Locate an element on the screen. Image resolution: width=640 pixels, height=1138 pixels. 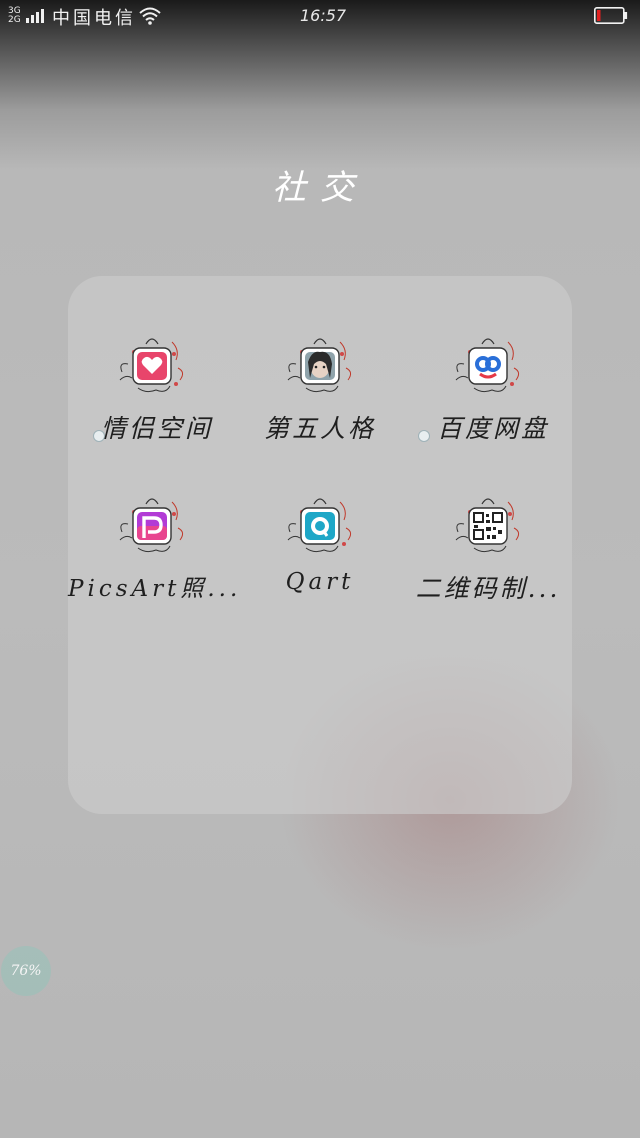
app-identity-v: 第五人格 is located at coordinates (320, 404).